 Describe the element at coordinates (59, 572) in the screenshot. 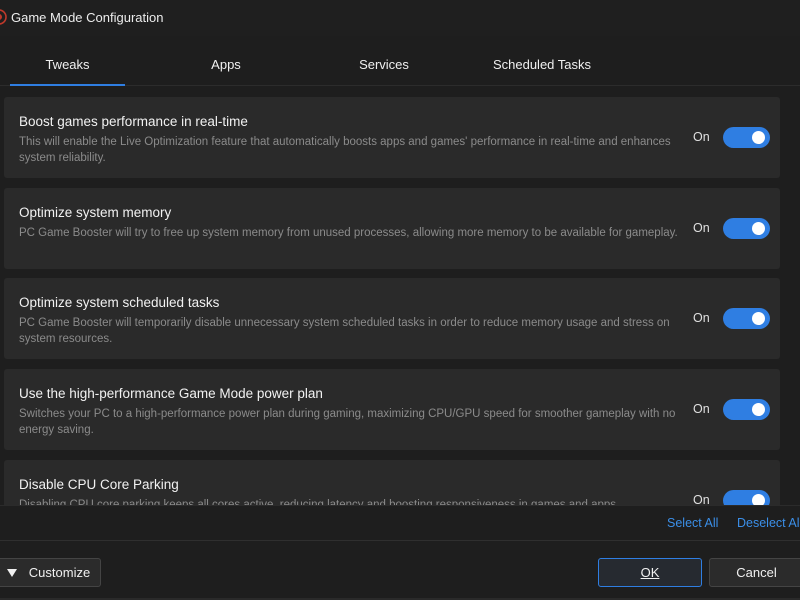

I see `customize-label: Customize` at that location.